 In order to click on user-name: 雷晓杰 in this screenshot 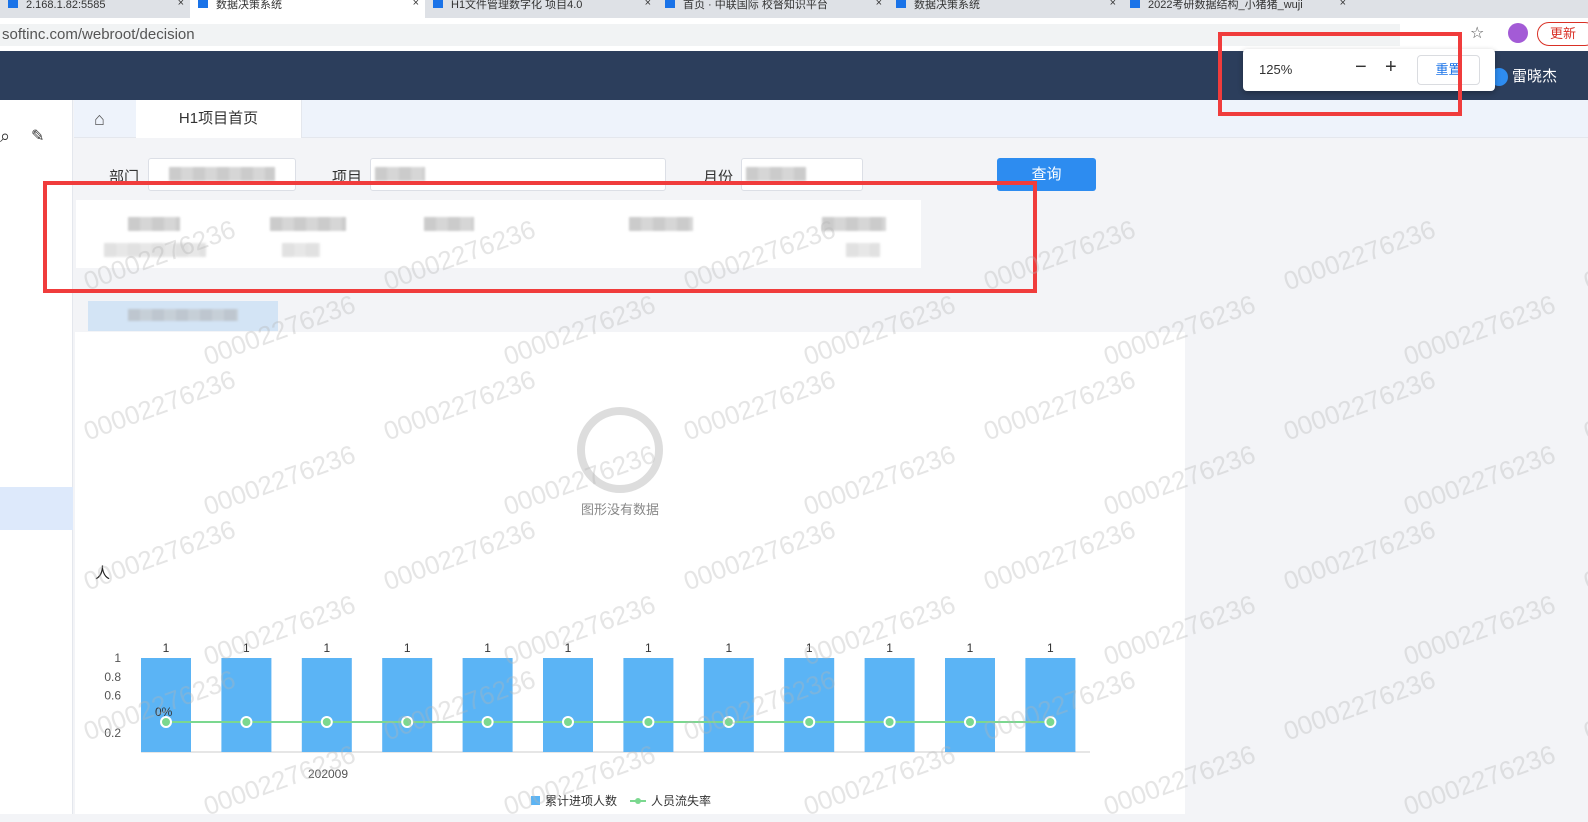, I will do `click(1535, 76)`.